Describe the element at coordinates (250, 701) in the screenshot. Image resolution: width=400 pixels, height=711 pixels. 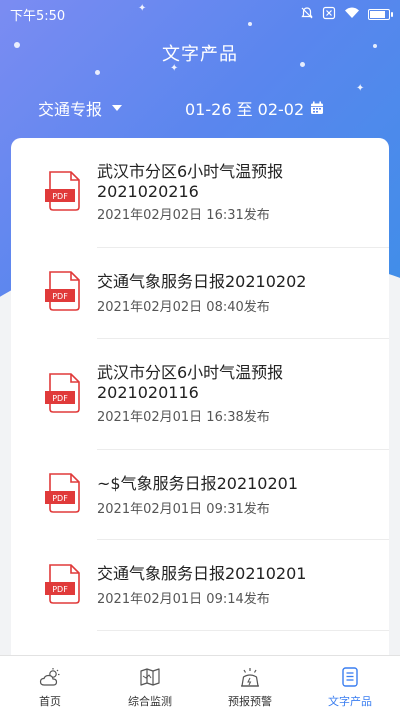
I see `tab-label: 预报预警` at that location.